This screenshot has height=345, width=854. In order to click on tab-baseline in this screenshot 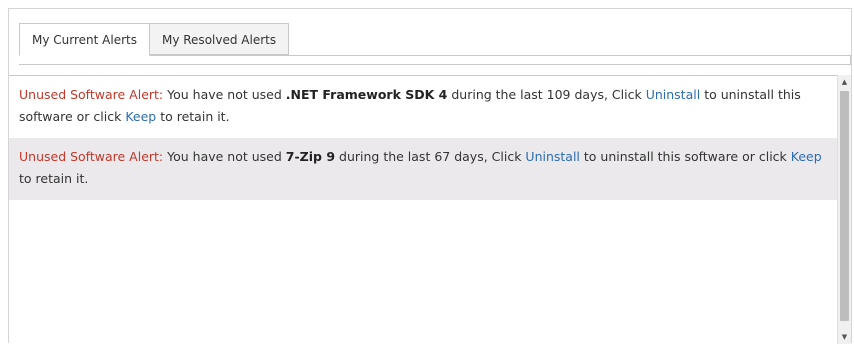, I will do `click(435, 60)`.